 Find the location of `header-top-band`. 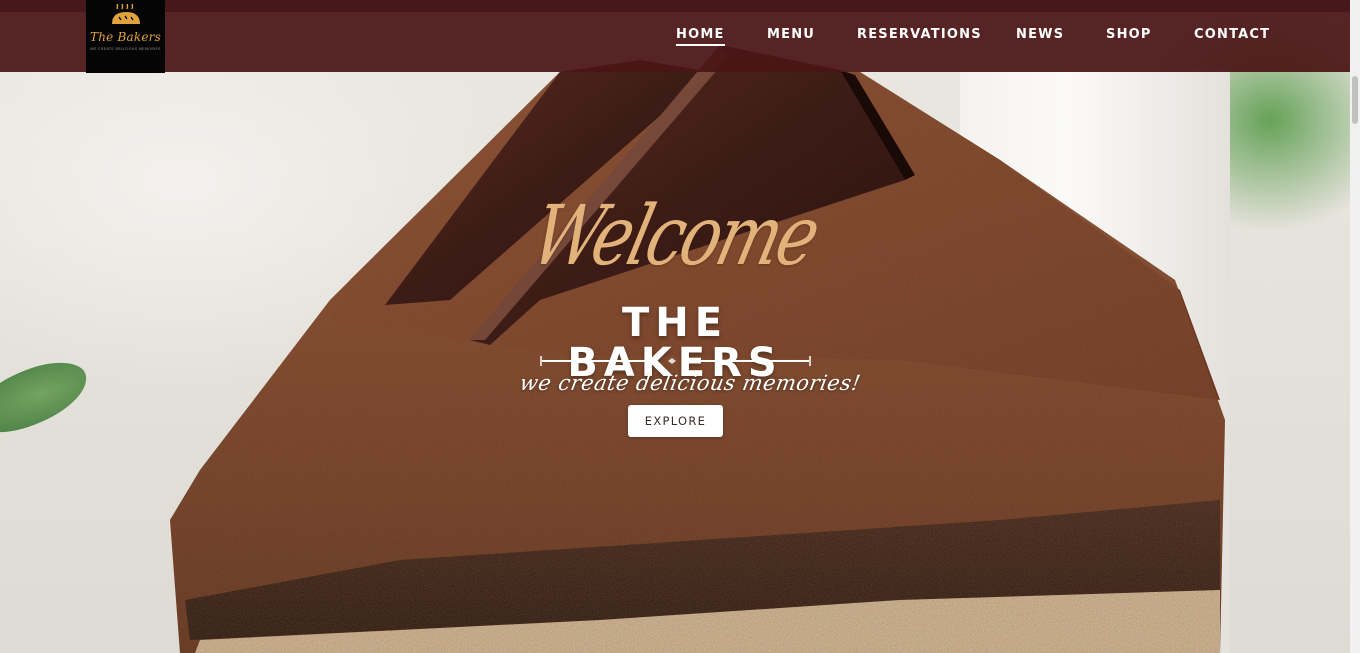

header-top-band is located at coordinates (675, 6).